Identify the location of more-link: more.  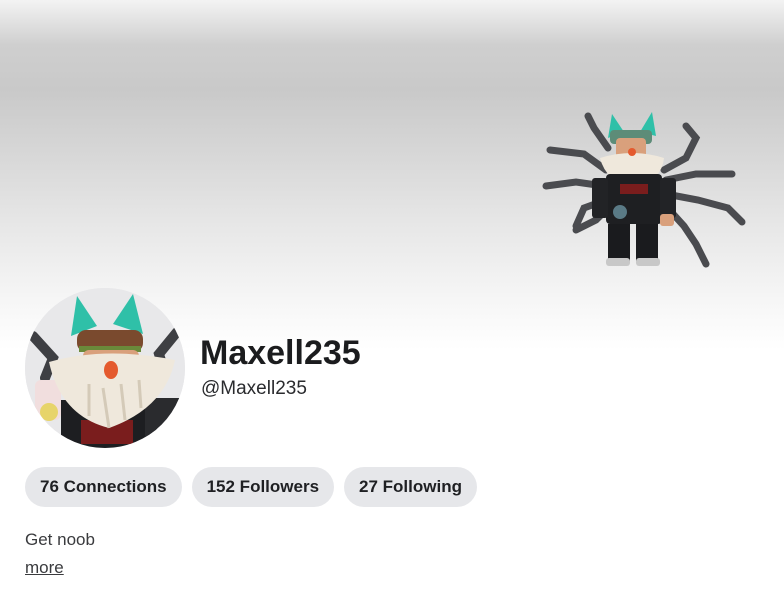
(44, 568).